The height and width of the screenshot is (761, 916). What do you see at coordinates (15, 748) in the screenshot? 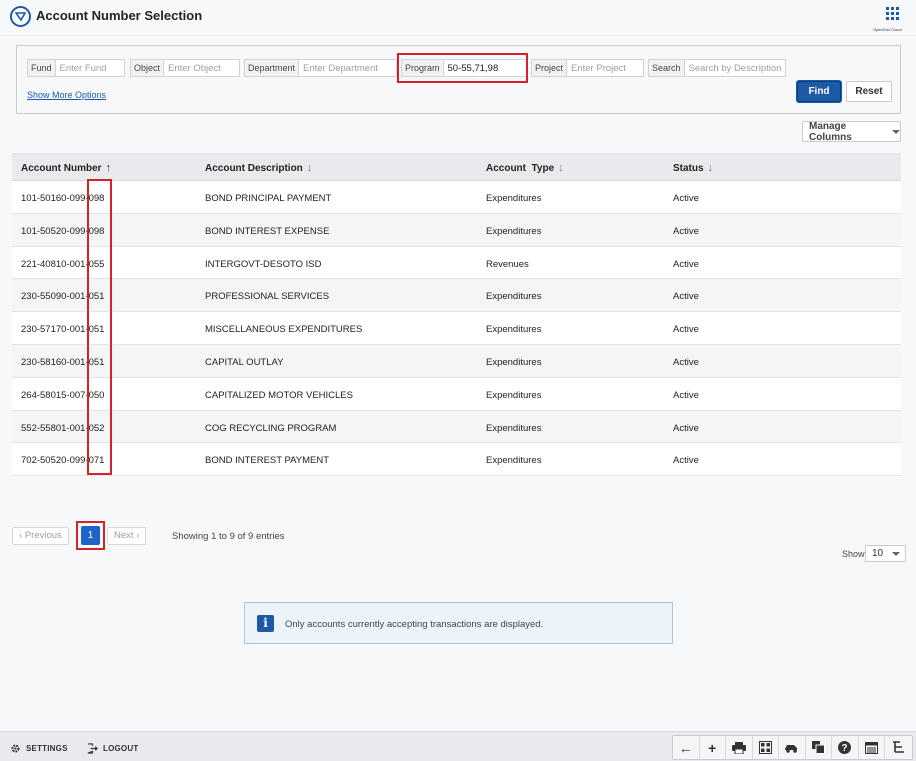
I see `gear-icon` at bounding box center [15, 748].